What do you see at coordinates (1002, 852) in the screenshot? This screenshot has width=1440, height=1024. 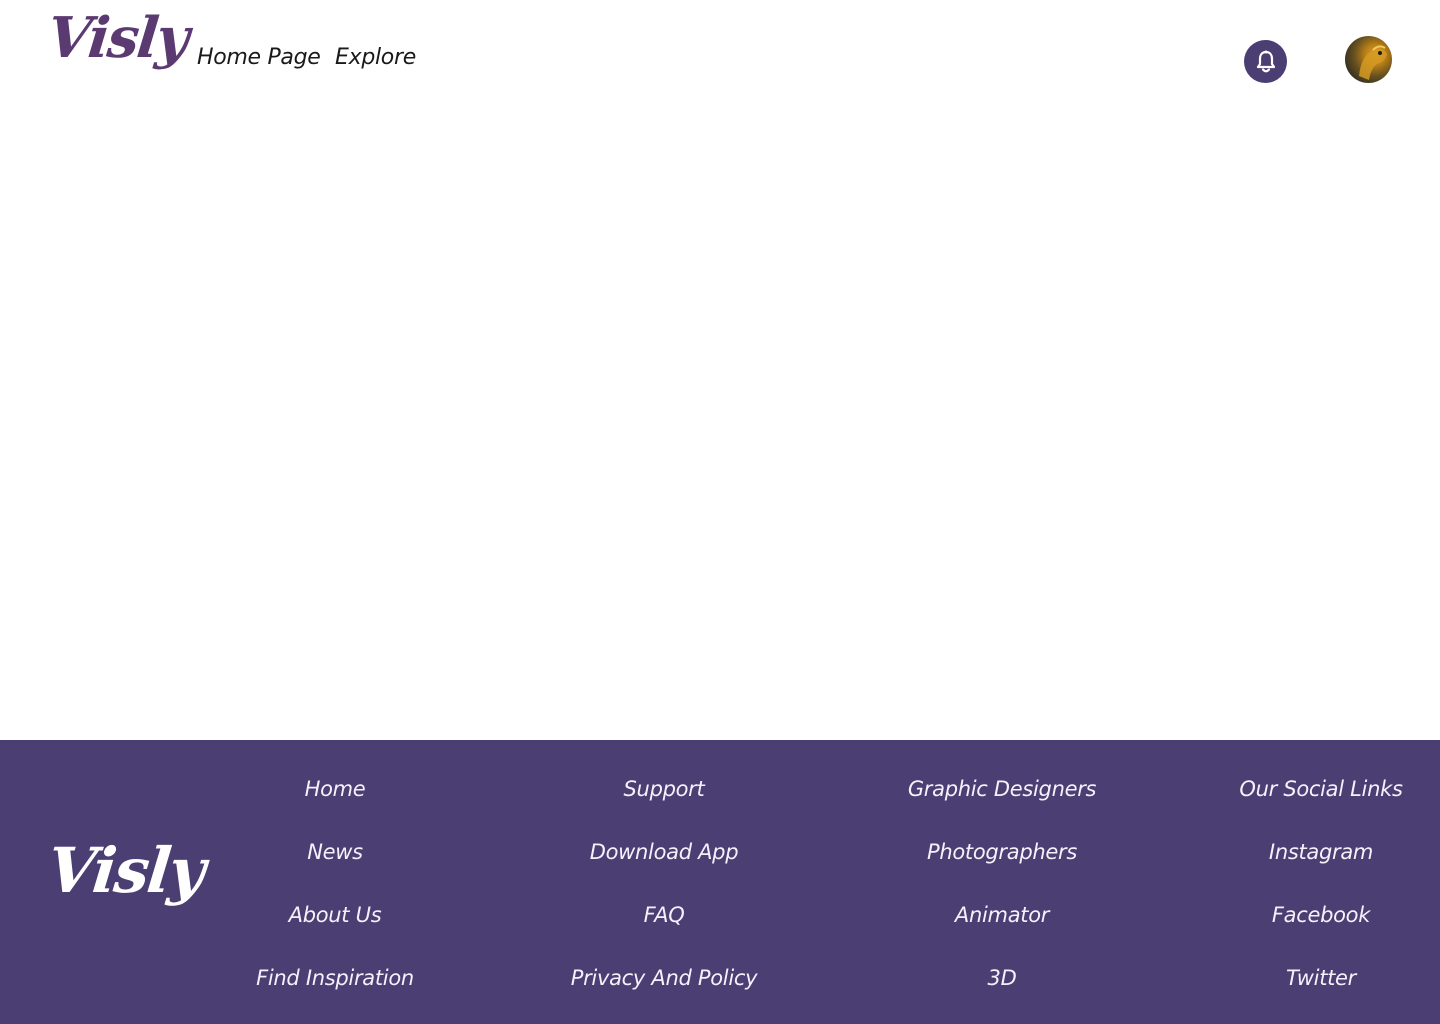 I see `footer-link-photographers: Photographers` at bounding box center [1002, 852].